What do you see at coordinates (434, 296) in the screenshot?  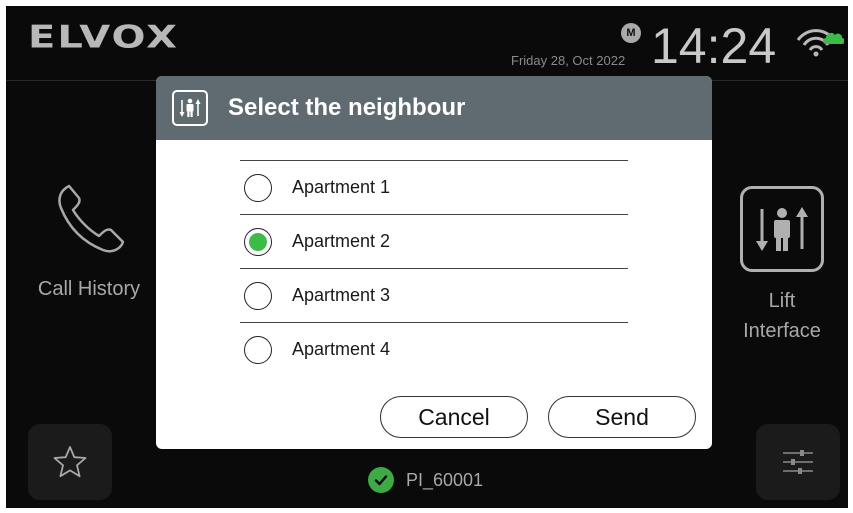 I see `list-item: Apartment 3` at bounding box center [434, 296].